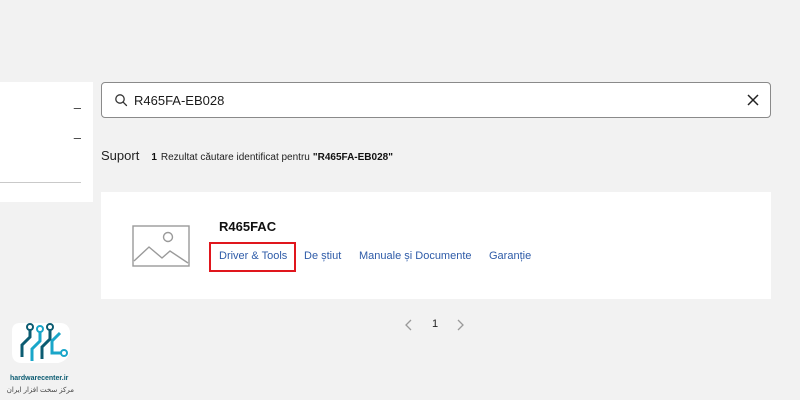  What do you see at coordinates (154, 157) in the screenshot?
I see `results-count: 1` at bounding box center [154, 157].